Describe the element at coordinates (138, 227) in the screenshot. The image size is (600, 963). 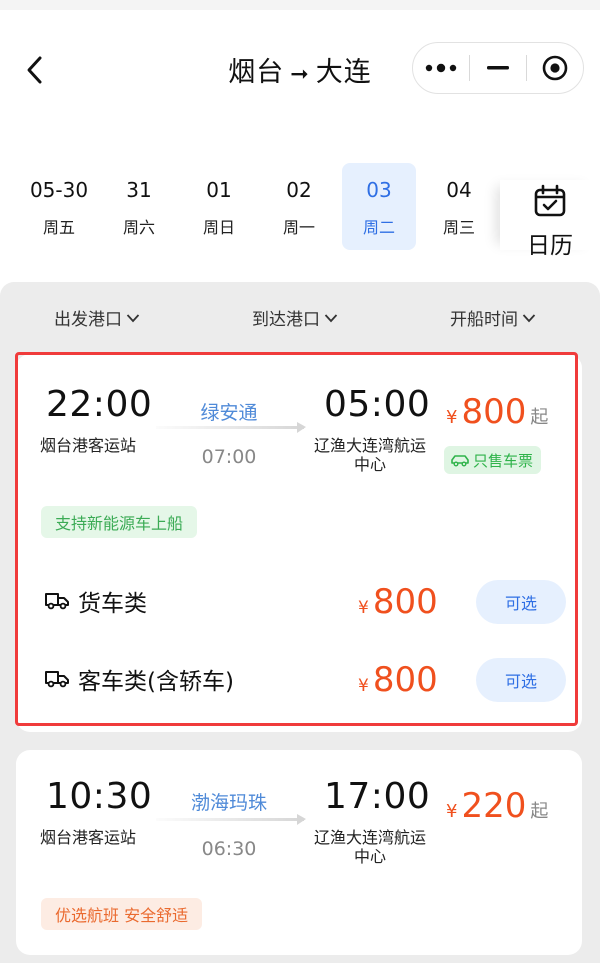
I see `date-weekday: 周六` at that location.